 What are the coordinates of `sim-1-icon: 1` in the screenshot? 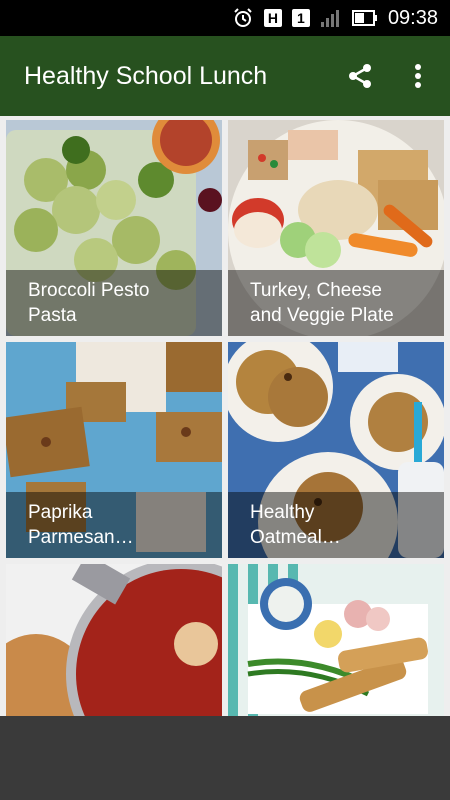 It's located at (300, 18).